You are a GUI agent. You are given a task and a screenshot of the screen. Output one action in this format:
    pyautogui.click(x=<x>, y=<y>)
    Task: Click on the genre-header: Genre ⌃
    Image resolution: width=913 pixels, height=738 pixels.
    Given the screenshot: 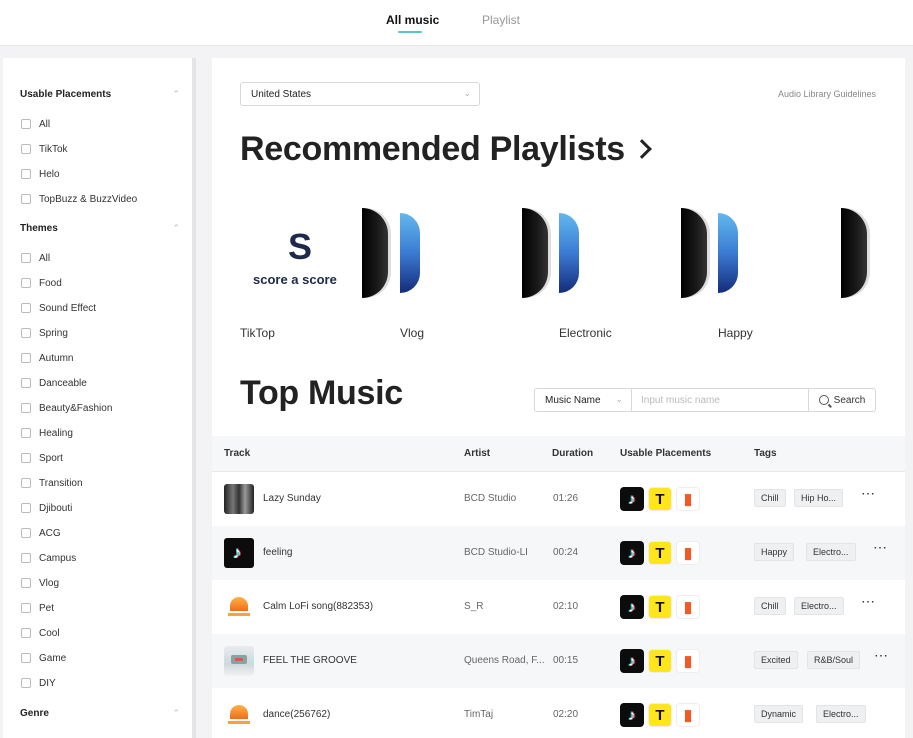 What is the action you would take?
    pyautogui.click(x=100, y=713)
    